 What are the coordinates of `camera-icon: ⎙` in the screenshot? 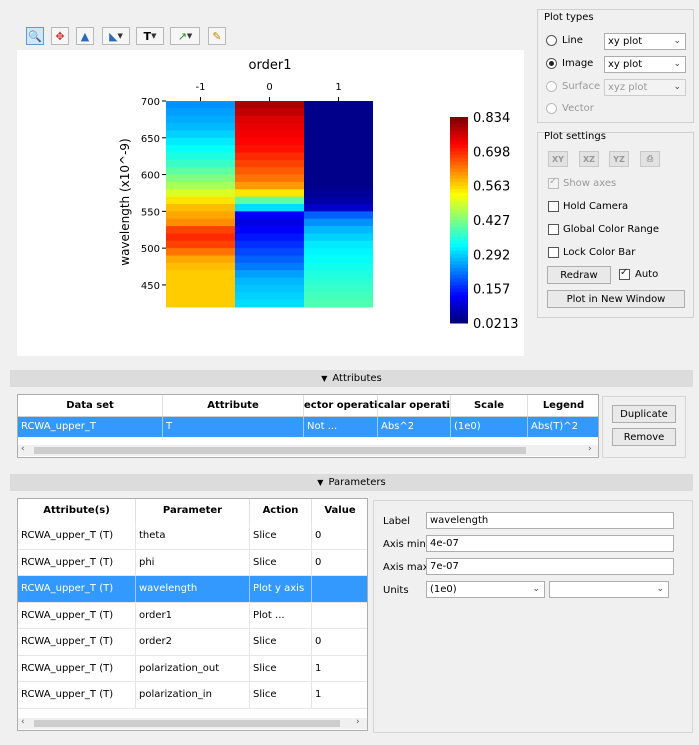 It's located at (650, 159).